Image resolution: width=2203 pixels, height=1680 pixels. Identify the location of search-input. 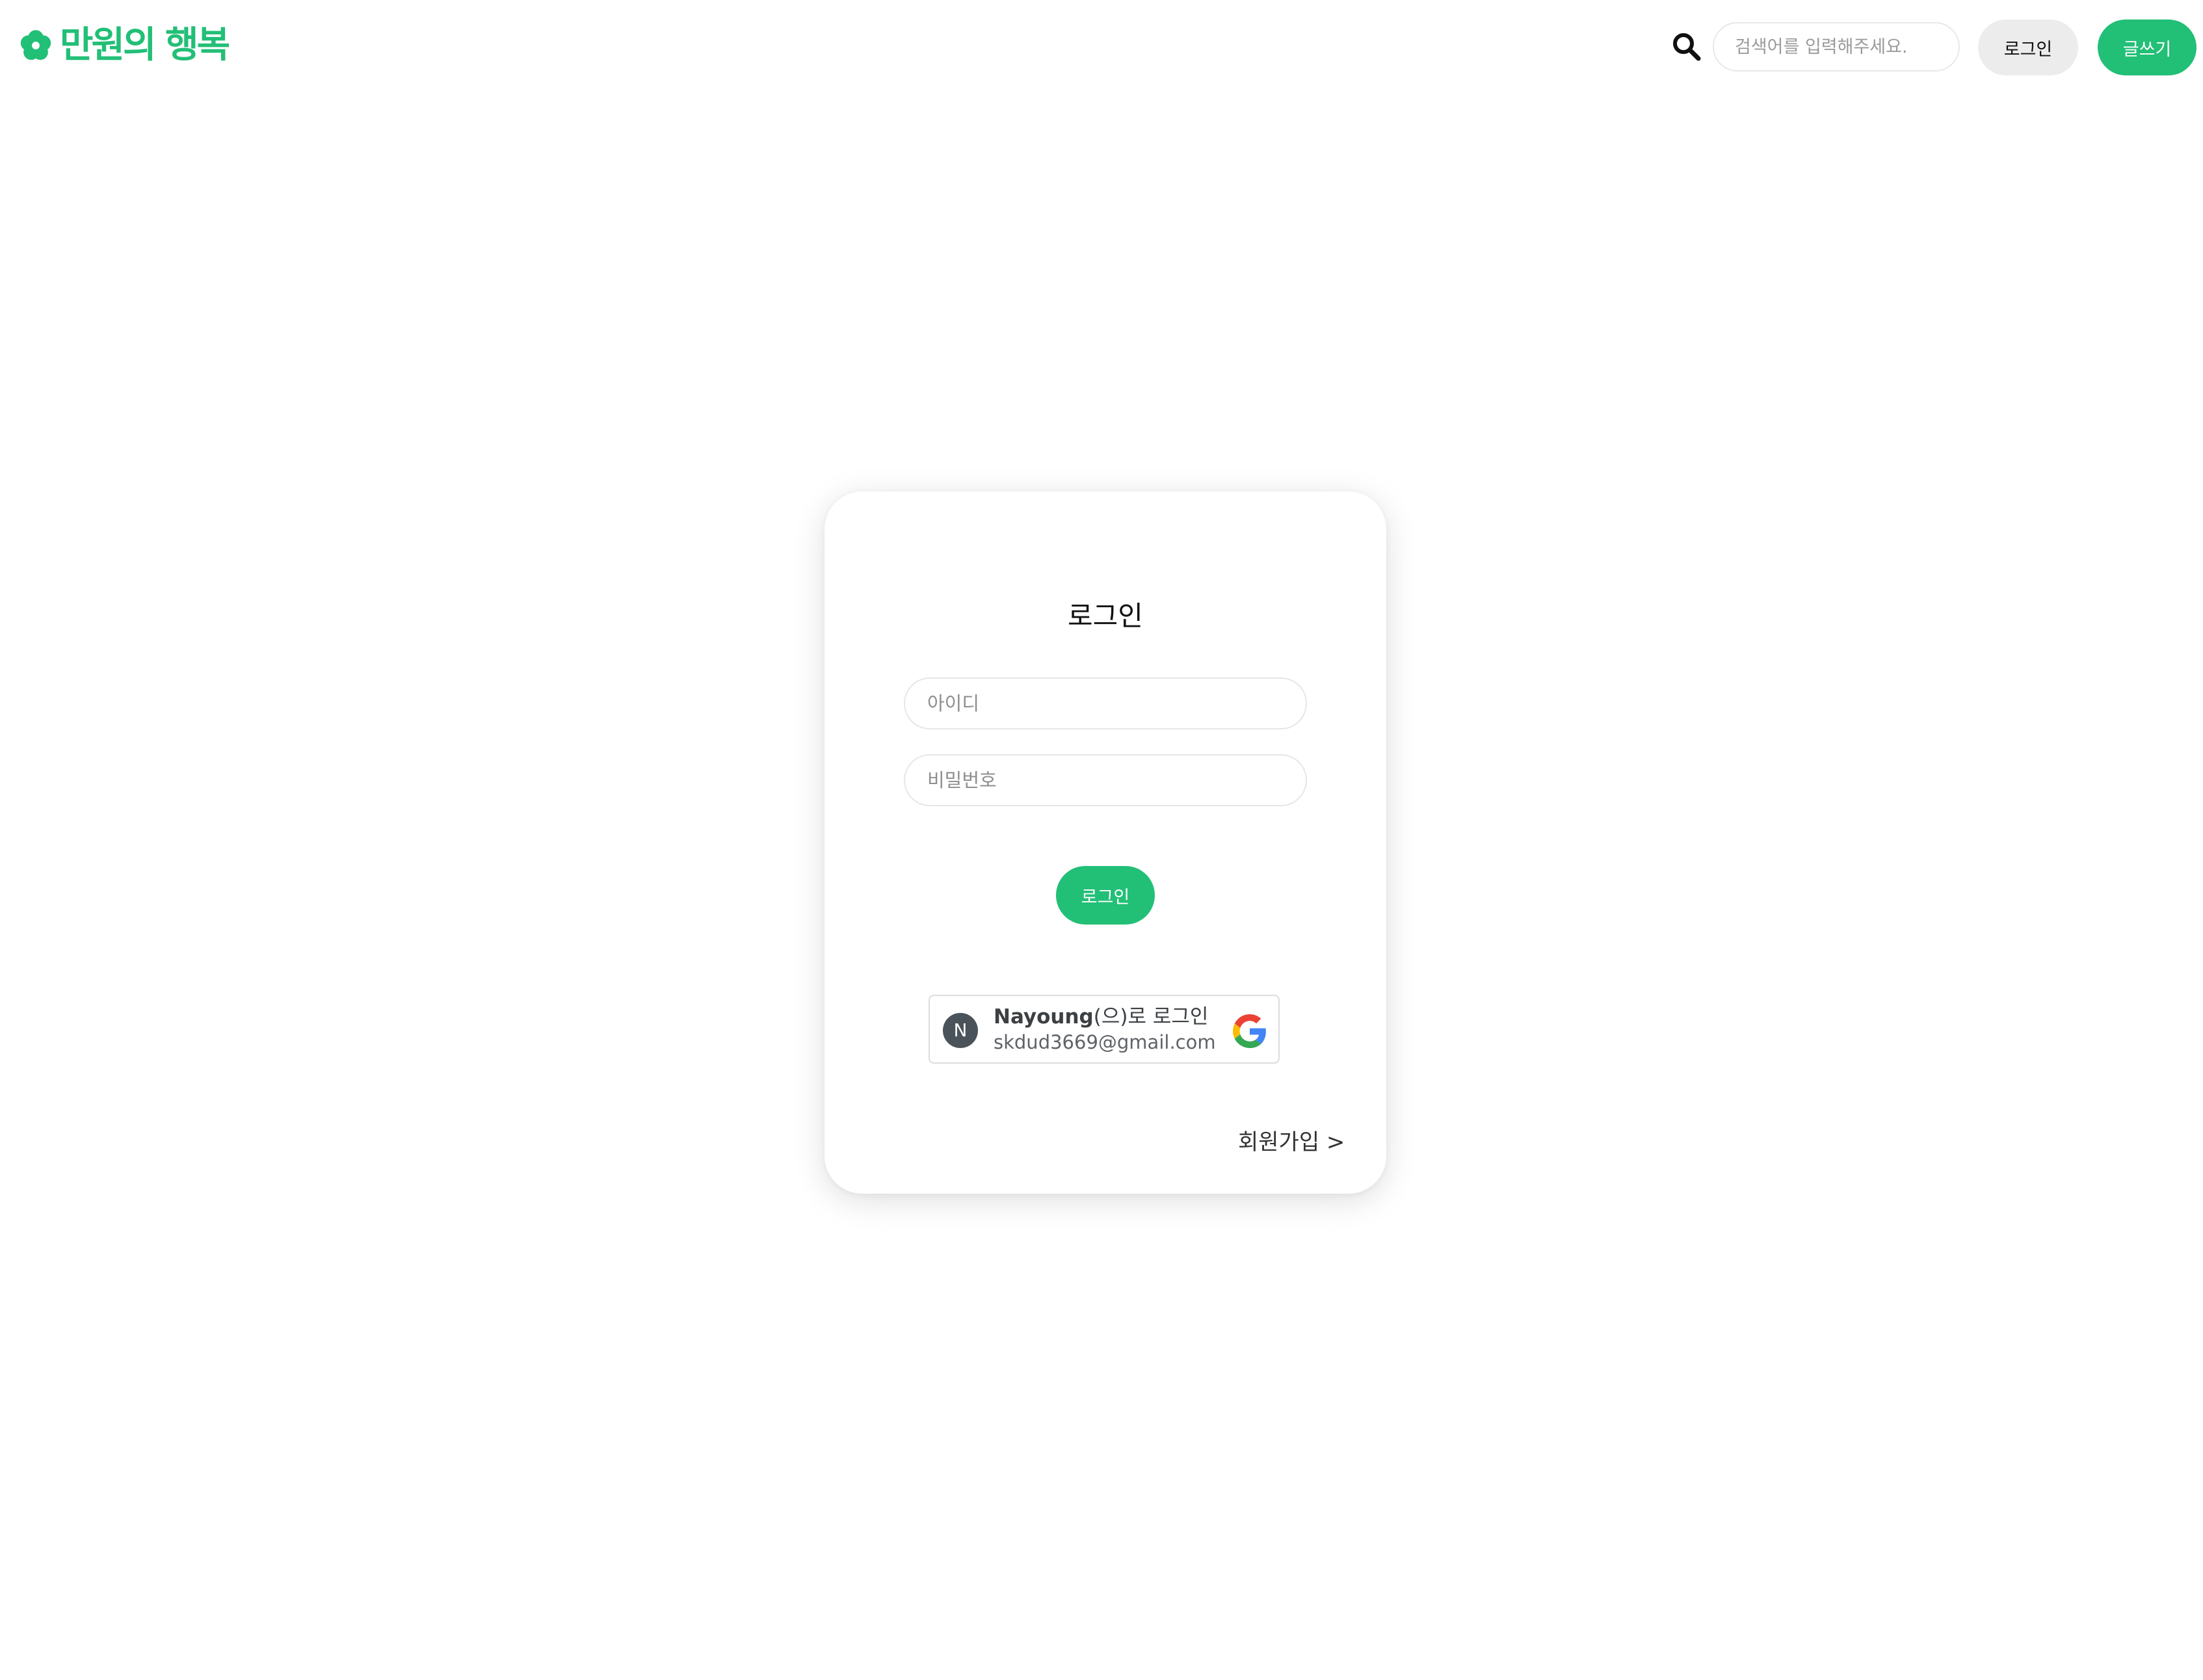
(1836, 47).